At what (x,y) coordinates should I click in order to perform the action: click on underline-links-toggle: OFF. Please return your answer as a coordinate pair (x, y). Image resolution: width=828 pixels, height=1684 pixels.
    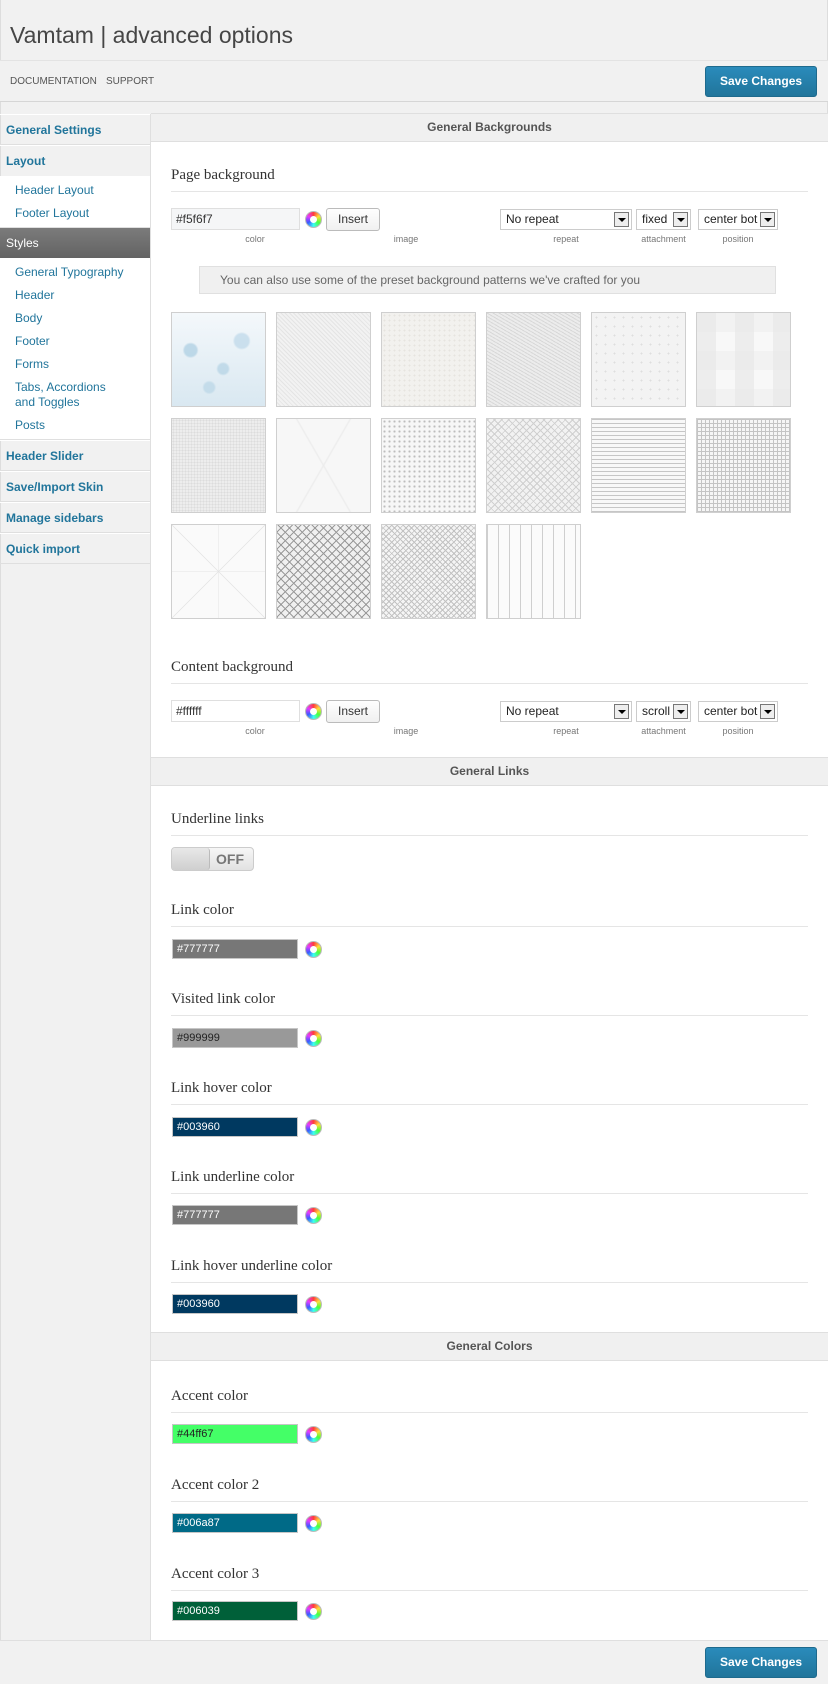
    Looking at the image, I should click on (212, 859).